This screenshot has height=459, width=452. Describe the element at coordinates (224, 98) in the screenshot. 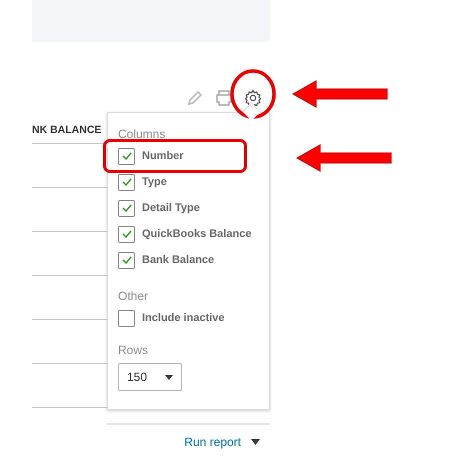

I see `printer-icon` at that location.